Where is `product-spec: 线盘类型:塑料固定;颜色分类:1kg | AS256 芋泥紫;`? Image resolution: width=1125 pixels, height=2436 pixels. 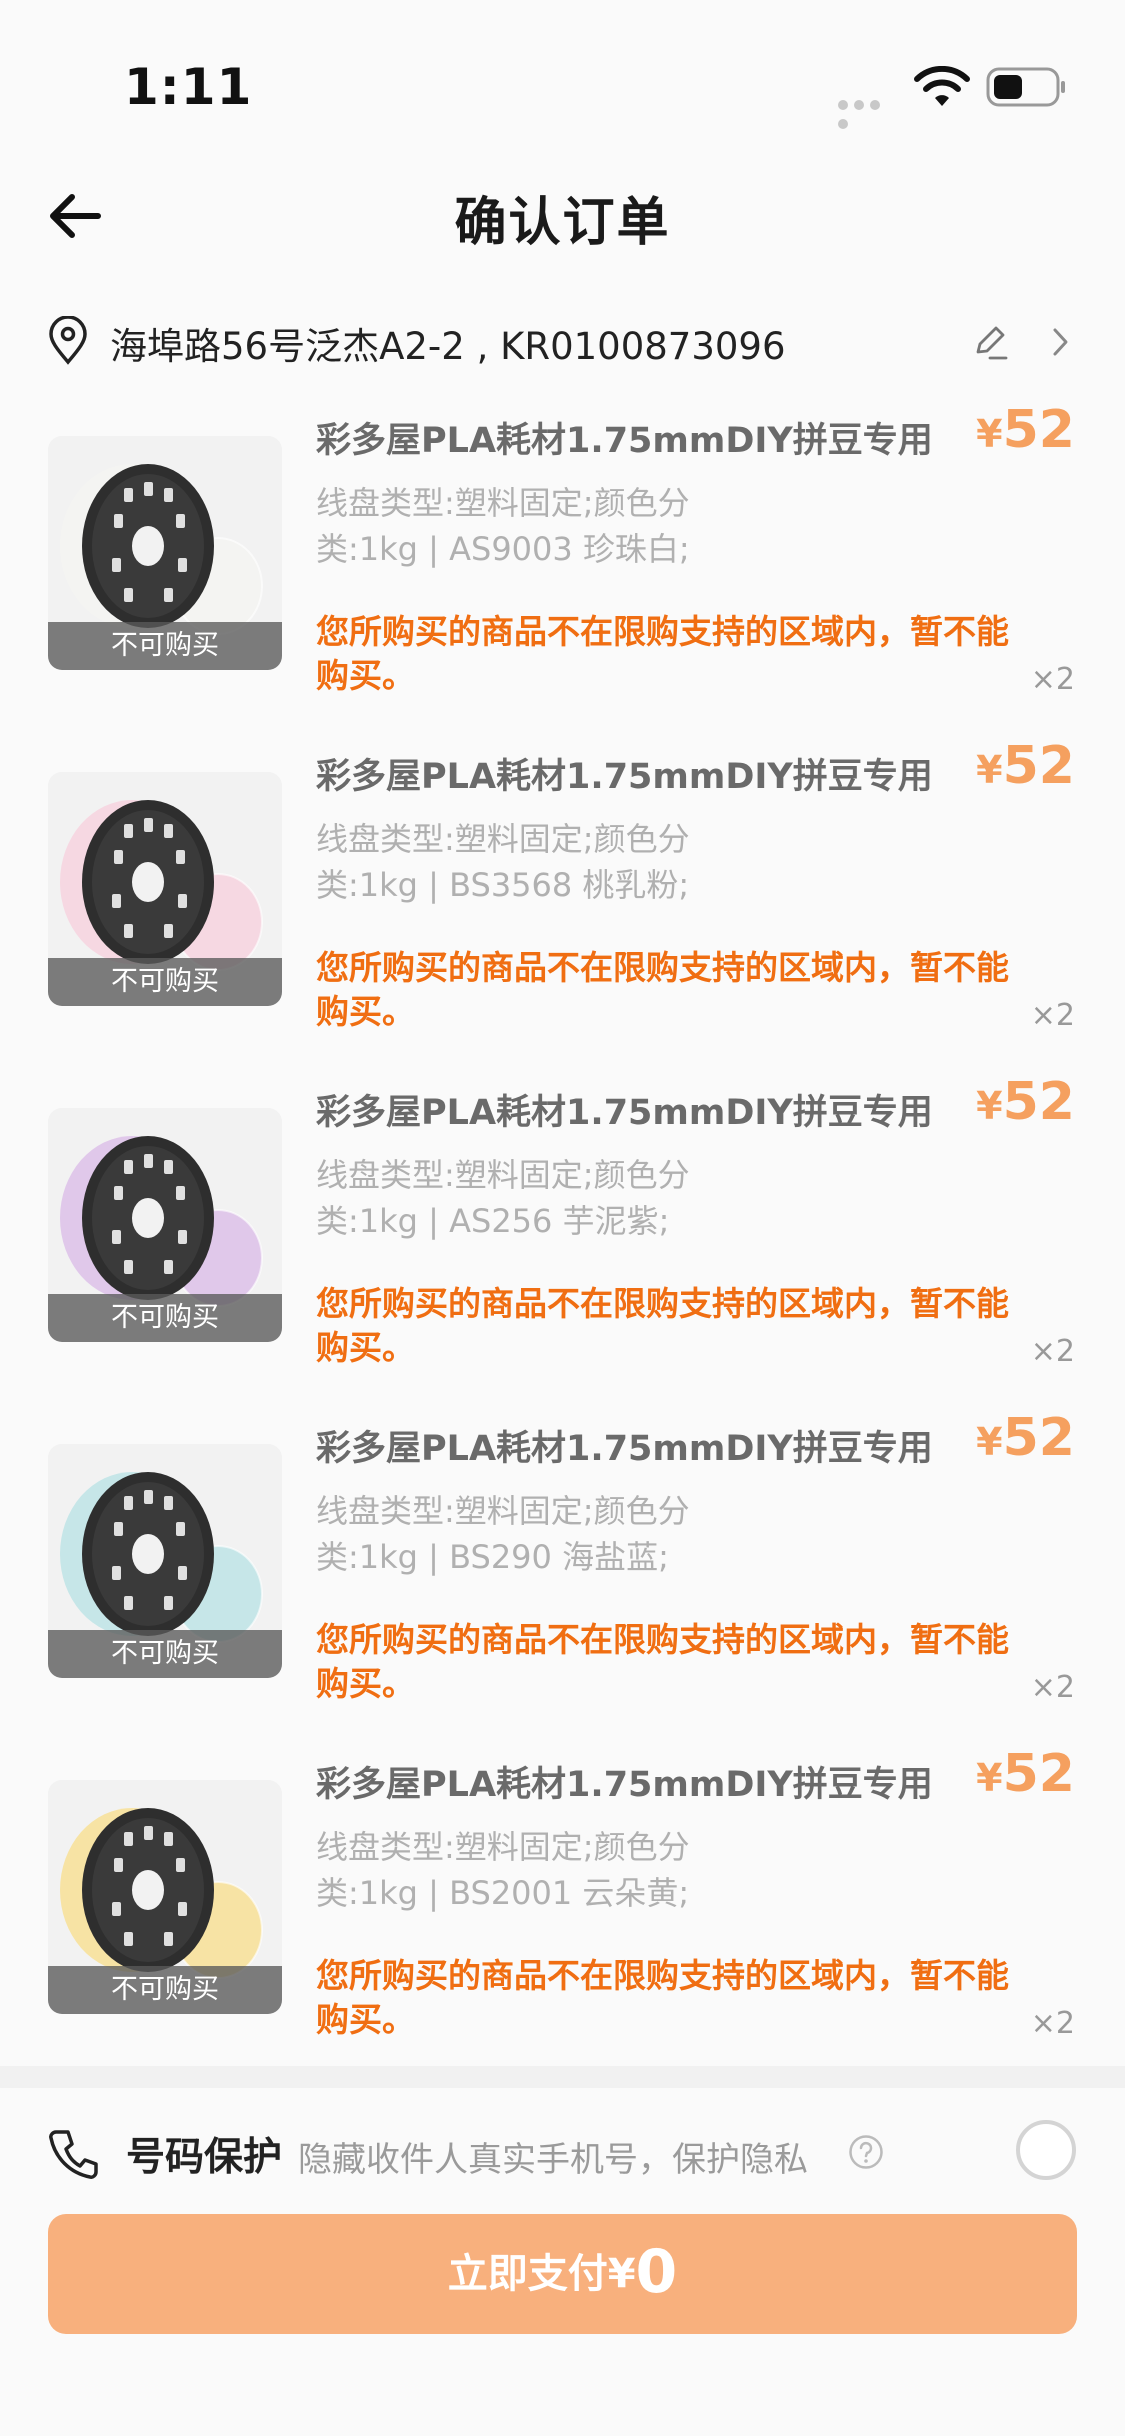 product-spec: 线盘类型:塑料固定;颜色分类:1kg | AS256 芋泥紫; is located at coordinates (503, 1198).